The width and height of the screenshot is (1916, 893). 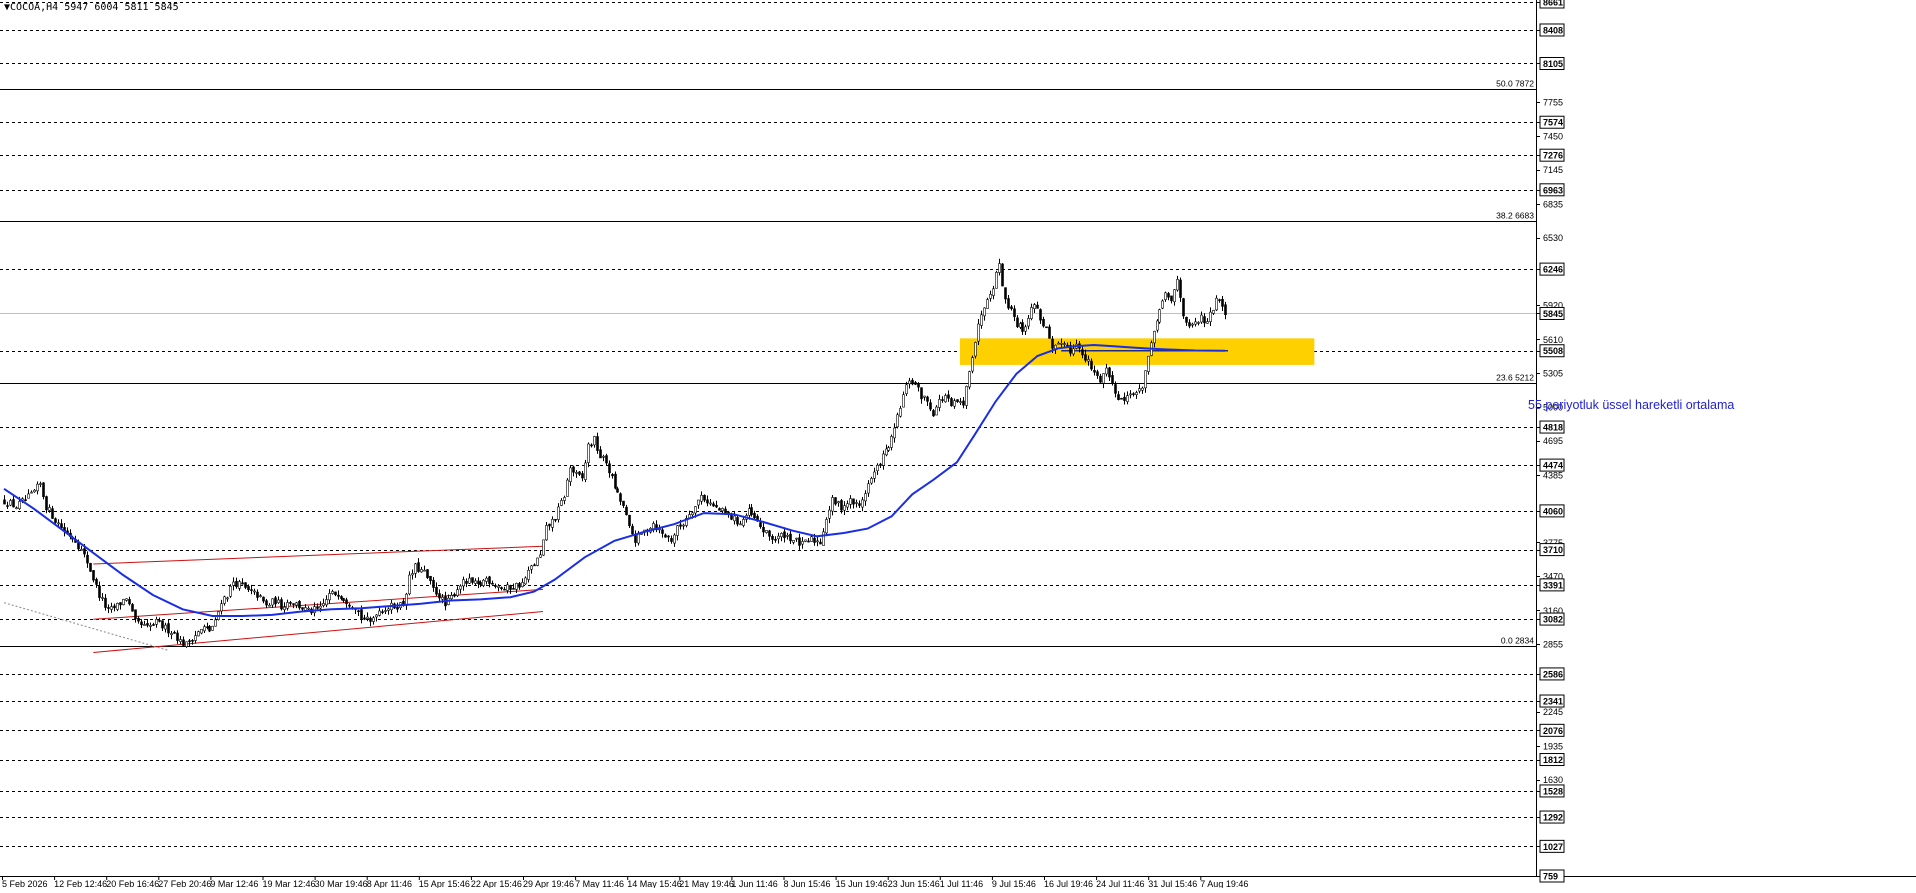 I want to click on time-label: 27 Feb 20:46, so click(x=184, y=883).